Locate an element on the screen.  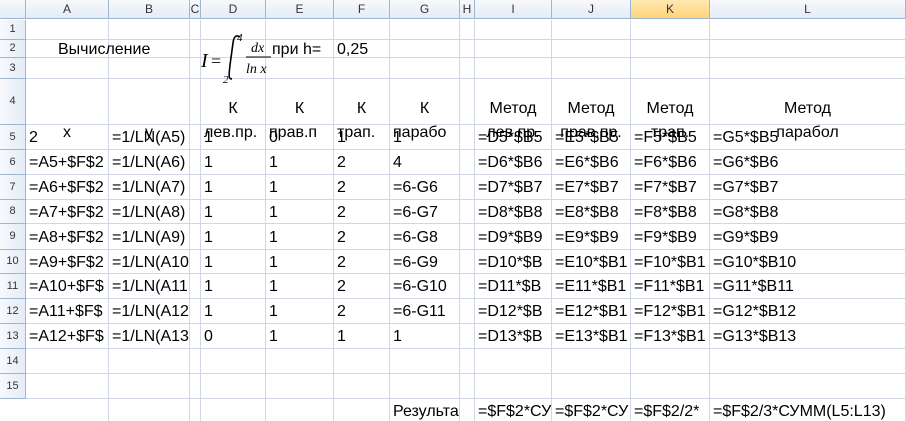
cell-f6: 2 is located at coordinates (363, 162).